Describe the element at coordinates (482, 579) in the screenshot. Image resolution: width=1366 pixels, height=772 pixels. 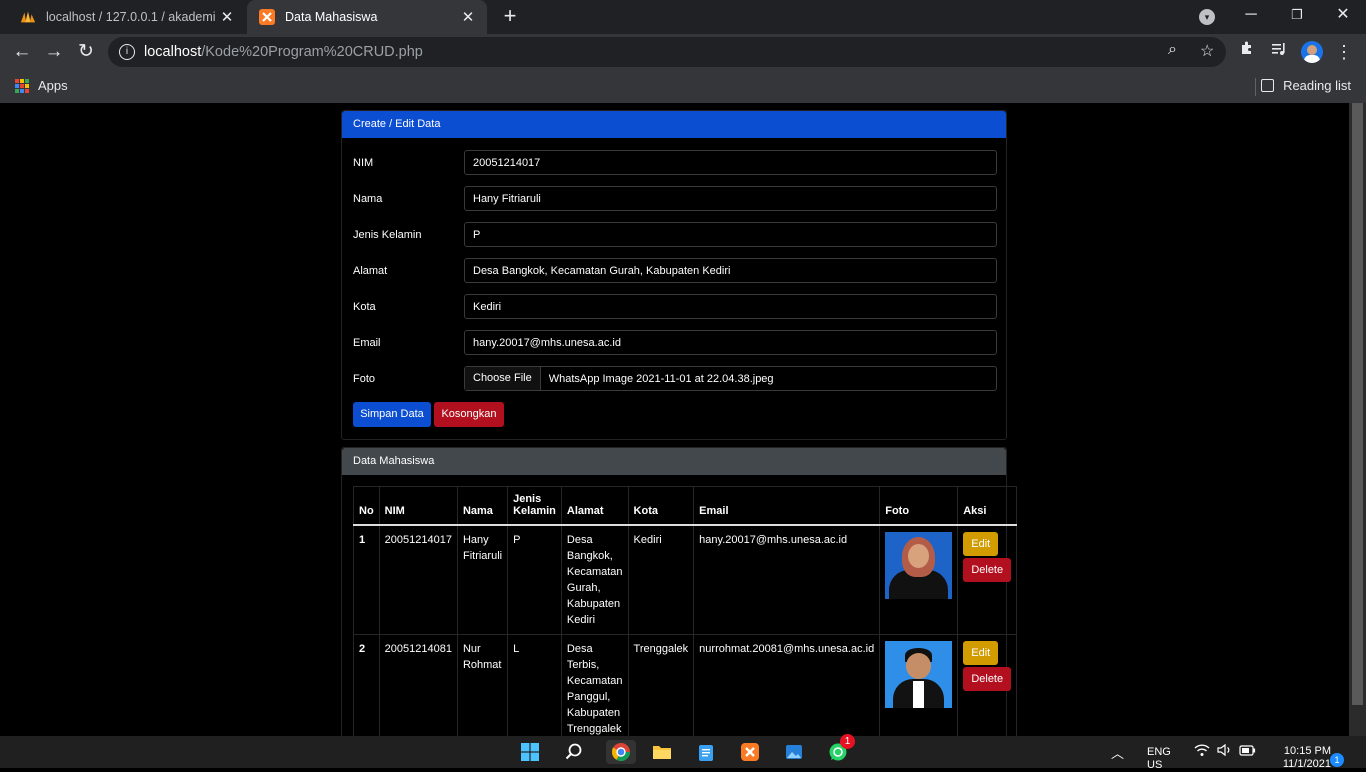
I see `cell-nama: Hany Fitriaruli` at that location.